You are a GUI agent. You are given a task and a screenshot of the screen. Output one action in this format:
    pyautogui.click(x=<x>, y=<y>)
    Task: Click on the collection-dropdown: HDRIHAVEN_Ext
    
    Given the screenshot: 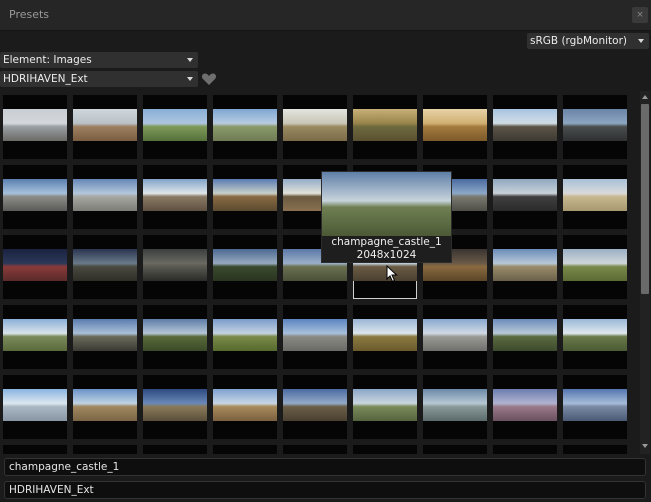 What is the action you would take?
    pyautogui.click(x=99, y=79)
    